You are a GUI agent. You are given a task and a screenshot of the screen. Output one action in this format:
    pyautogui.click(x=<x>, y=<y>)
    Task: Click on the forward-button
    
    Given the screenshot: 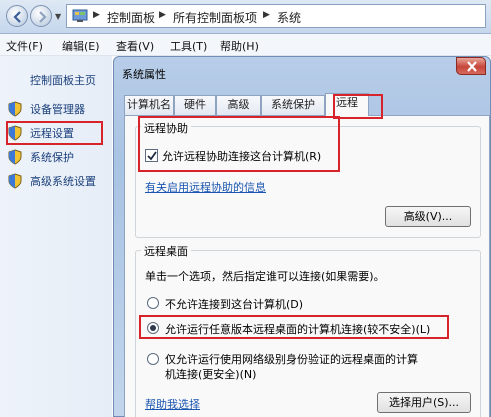 What is the action you would take?
    pyautogui.click(x=41, y=16)
    